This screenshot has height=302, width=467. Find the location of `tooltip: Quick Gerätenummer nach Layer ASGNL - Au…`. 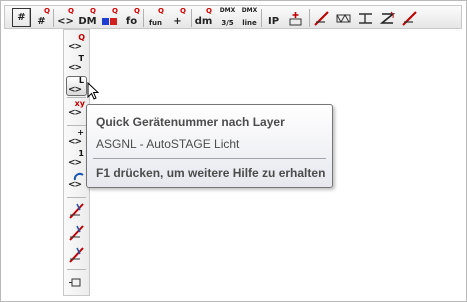

tooltip: Quick Gerätenummer nach Layer ASGNL - Au… is located at coordinates (209, 146).